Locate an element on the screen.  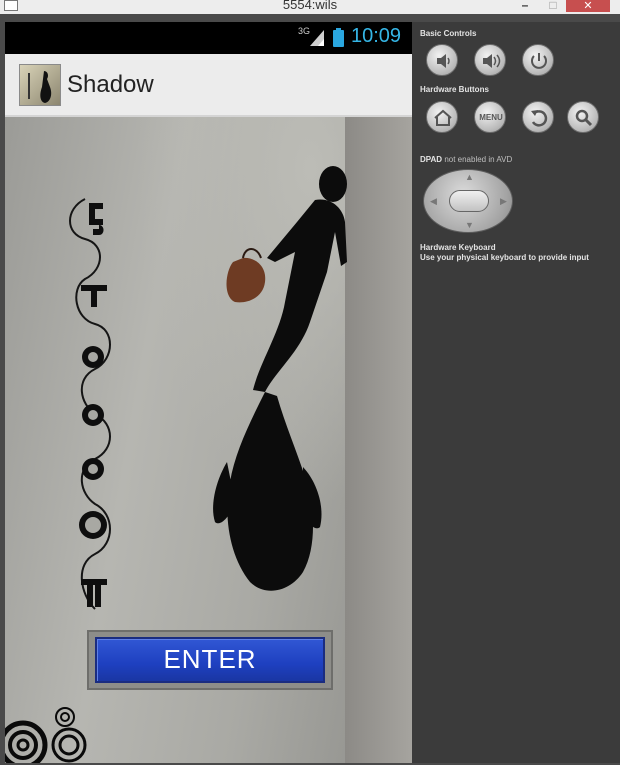
enter-button: ENTER is located at coordinates (210, 660).